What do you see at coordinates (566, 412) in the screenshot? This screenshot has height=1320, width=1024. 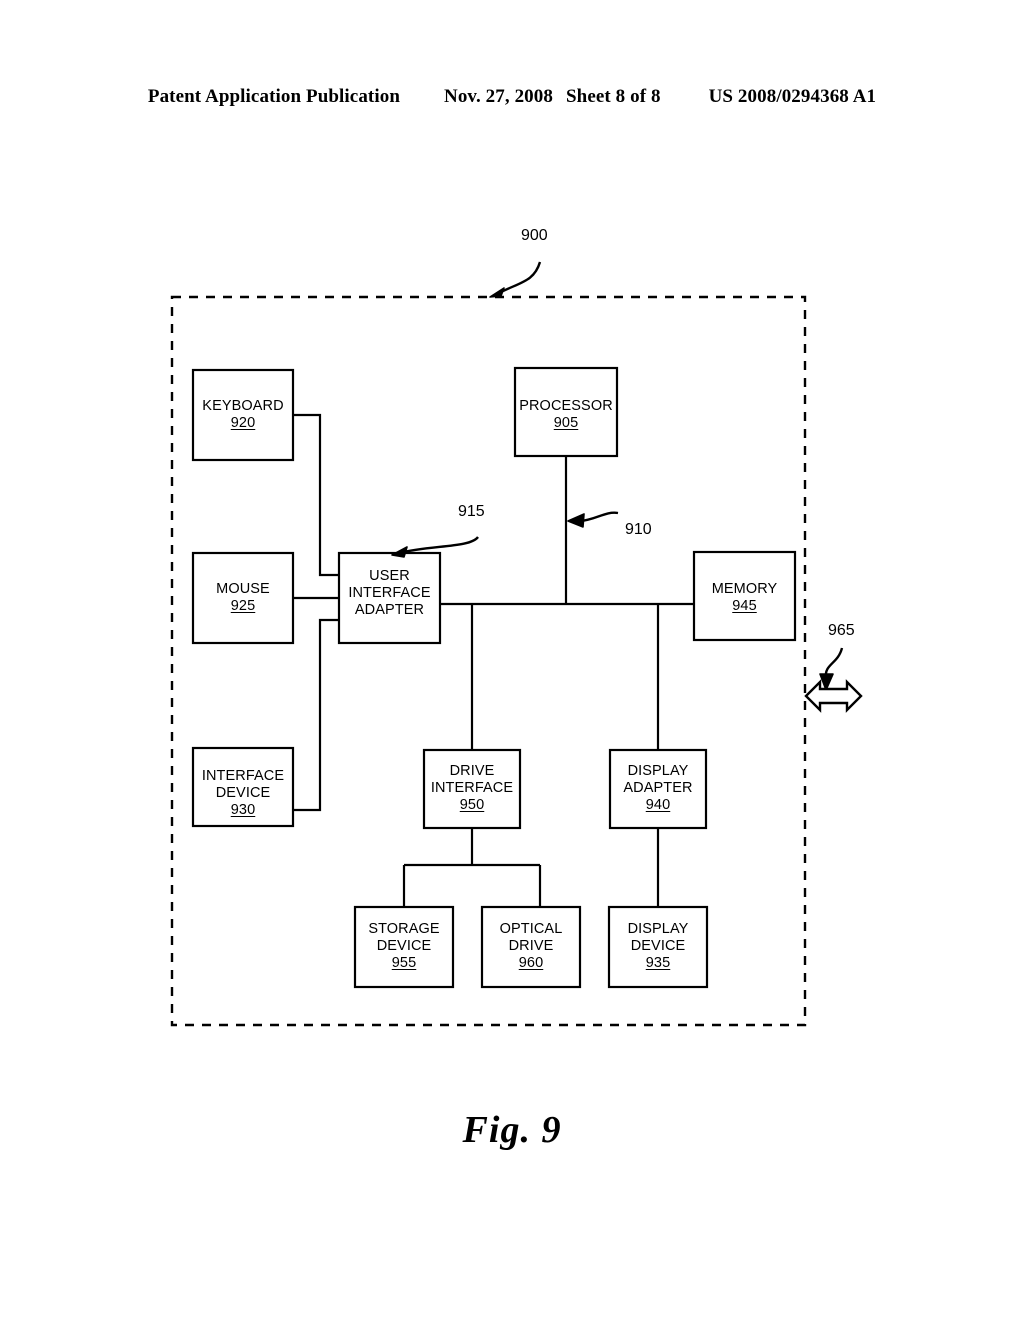 I see `processor-box` at bounding box center [566, 412].